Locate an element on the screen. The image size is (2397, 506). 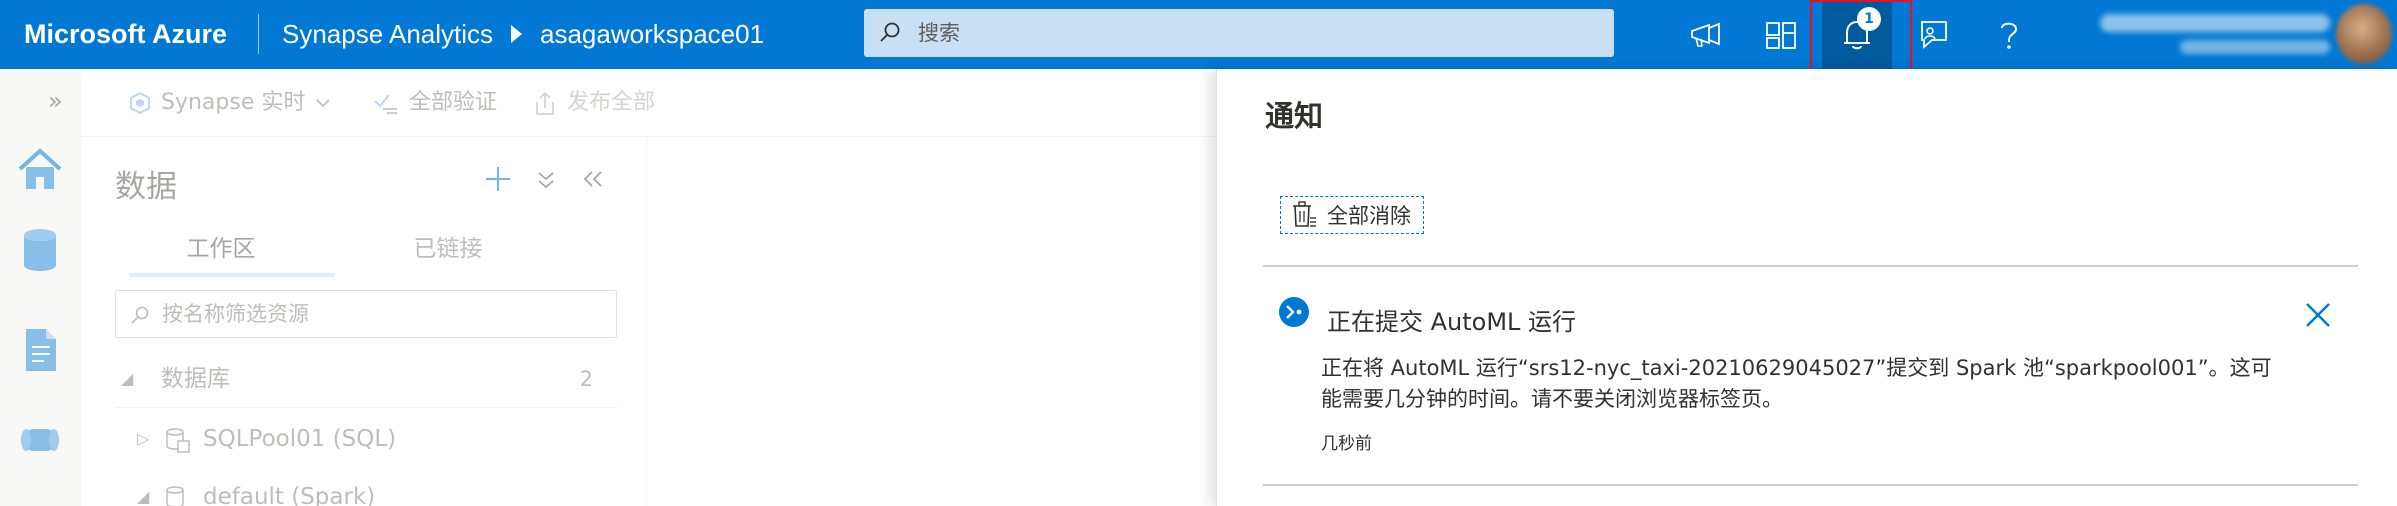
tab-workspace: 工作区 is located at coordinates (221, 246).